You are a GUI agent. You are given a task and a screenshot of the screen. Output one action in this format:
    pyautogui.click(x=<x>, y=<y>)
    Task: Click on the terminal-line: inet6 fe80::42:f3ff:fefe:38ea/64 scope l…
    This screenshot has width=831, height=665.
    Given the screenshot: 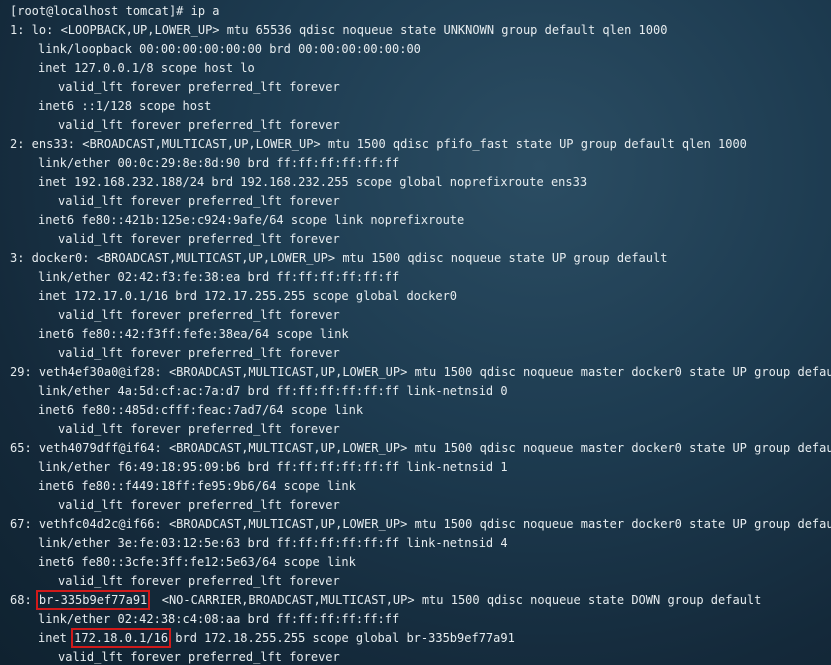 What is the action you would take?
    pyautogui.click(x=193, y=334)
    